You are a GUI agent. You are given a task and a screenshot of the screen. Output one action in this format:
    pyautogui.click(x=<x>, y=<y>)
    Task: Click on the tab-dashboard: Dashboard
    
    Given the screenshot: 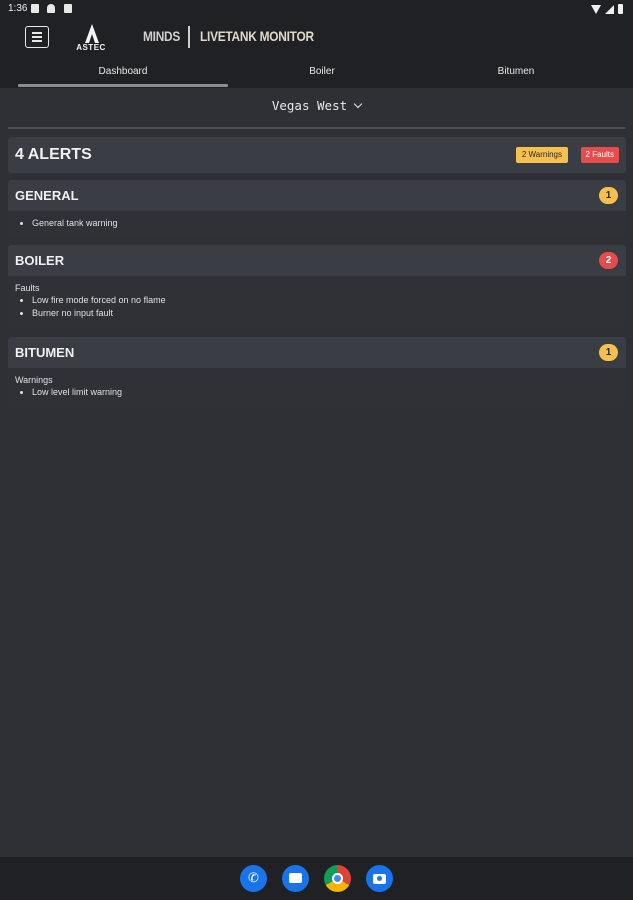 What is the action you would take?
    pyautogui.click(x=123, y=71)
    